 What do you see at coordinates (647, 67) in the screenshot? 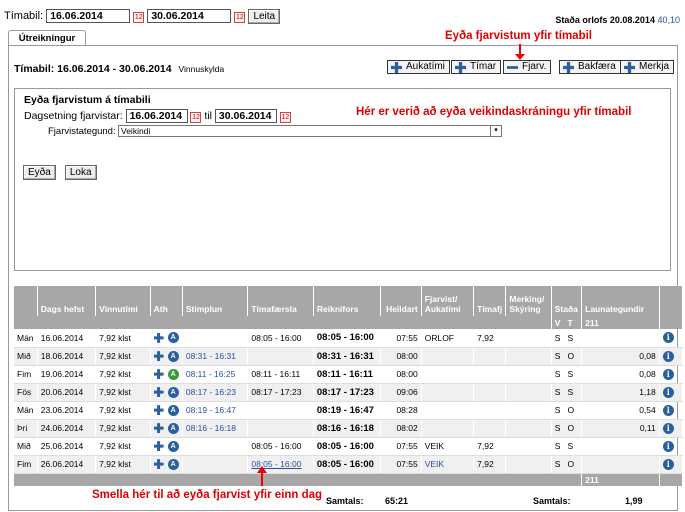
I see `mark-button: Merkja` at bounding box center [647, 67].